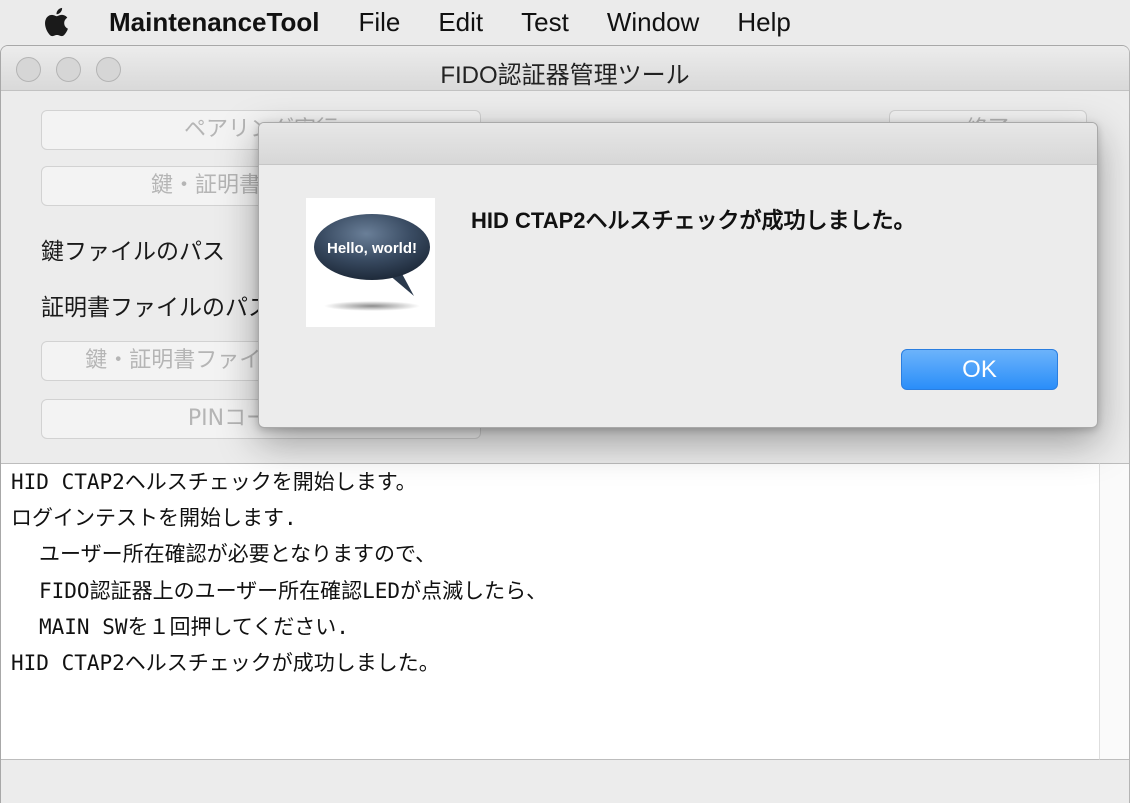 The image size is (1130, 803). I want to click on speech-bubble-icon: Hello, world!, so click(372, 262).